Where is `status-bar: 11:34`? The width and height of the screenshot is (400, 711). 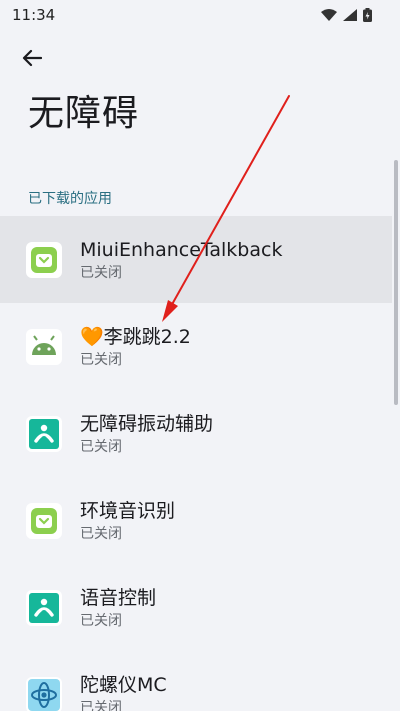 status-bar: 11:34 is located at coordinates (200, 15).